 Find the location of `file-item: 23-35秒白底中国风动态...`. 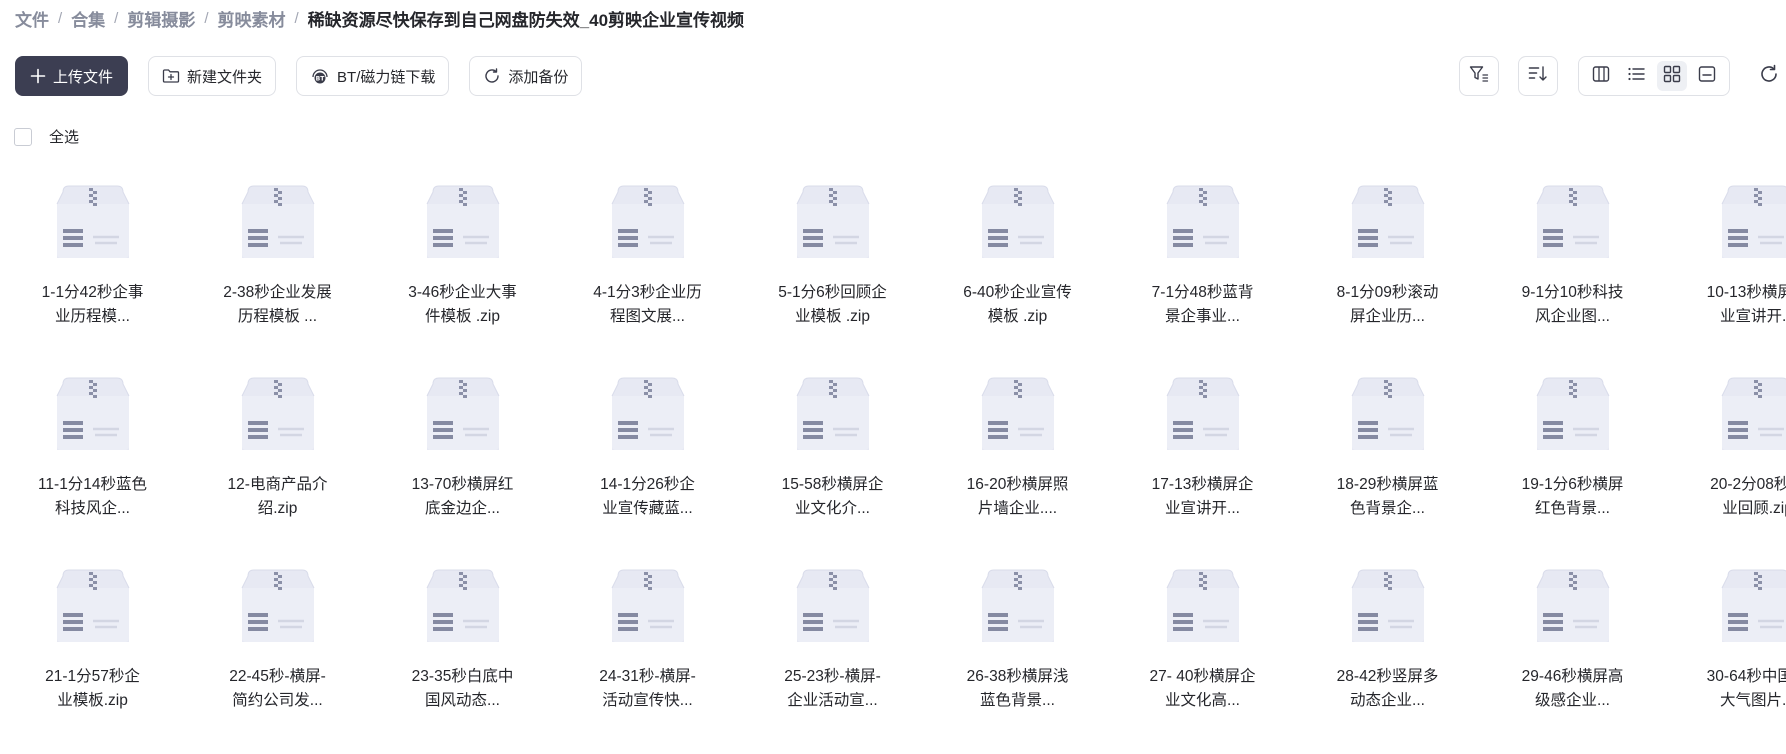

file-item: 23-35秒白底中国风动态... is located at coordinates (462, 658).